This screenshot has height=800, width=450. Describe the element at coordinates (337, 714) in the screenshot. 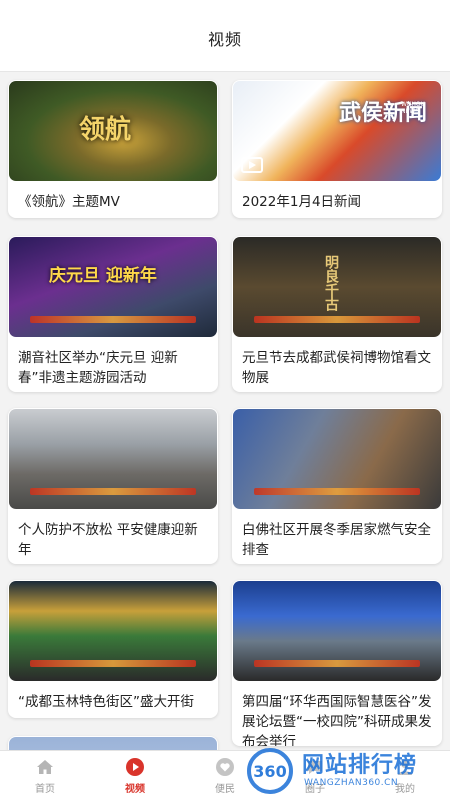

I see `video-title: 第四届“环华西国际智慧医谷”发展论坛暨“一校四院”科研成果发布会举行` at that location.